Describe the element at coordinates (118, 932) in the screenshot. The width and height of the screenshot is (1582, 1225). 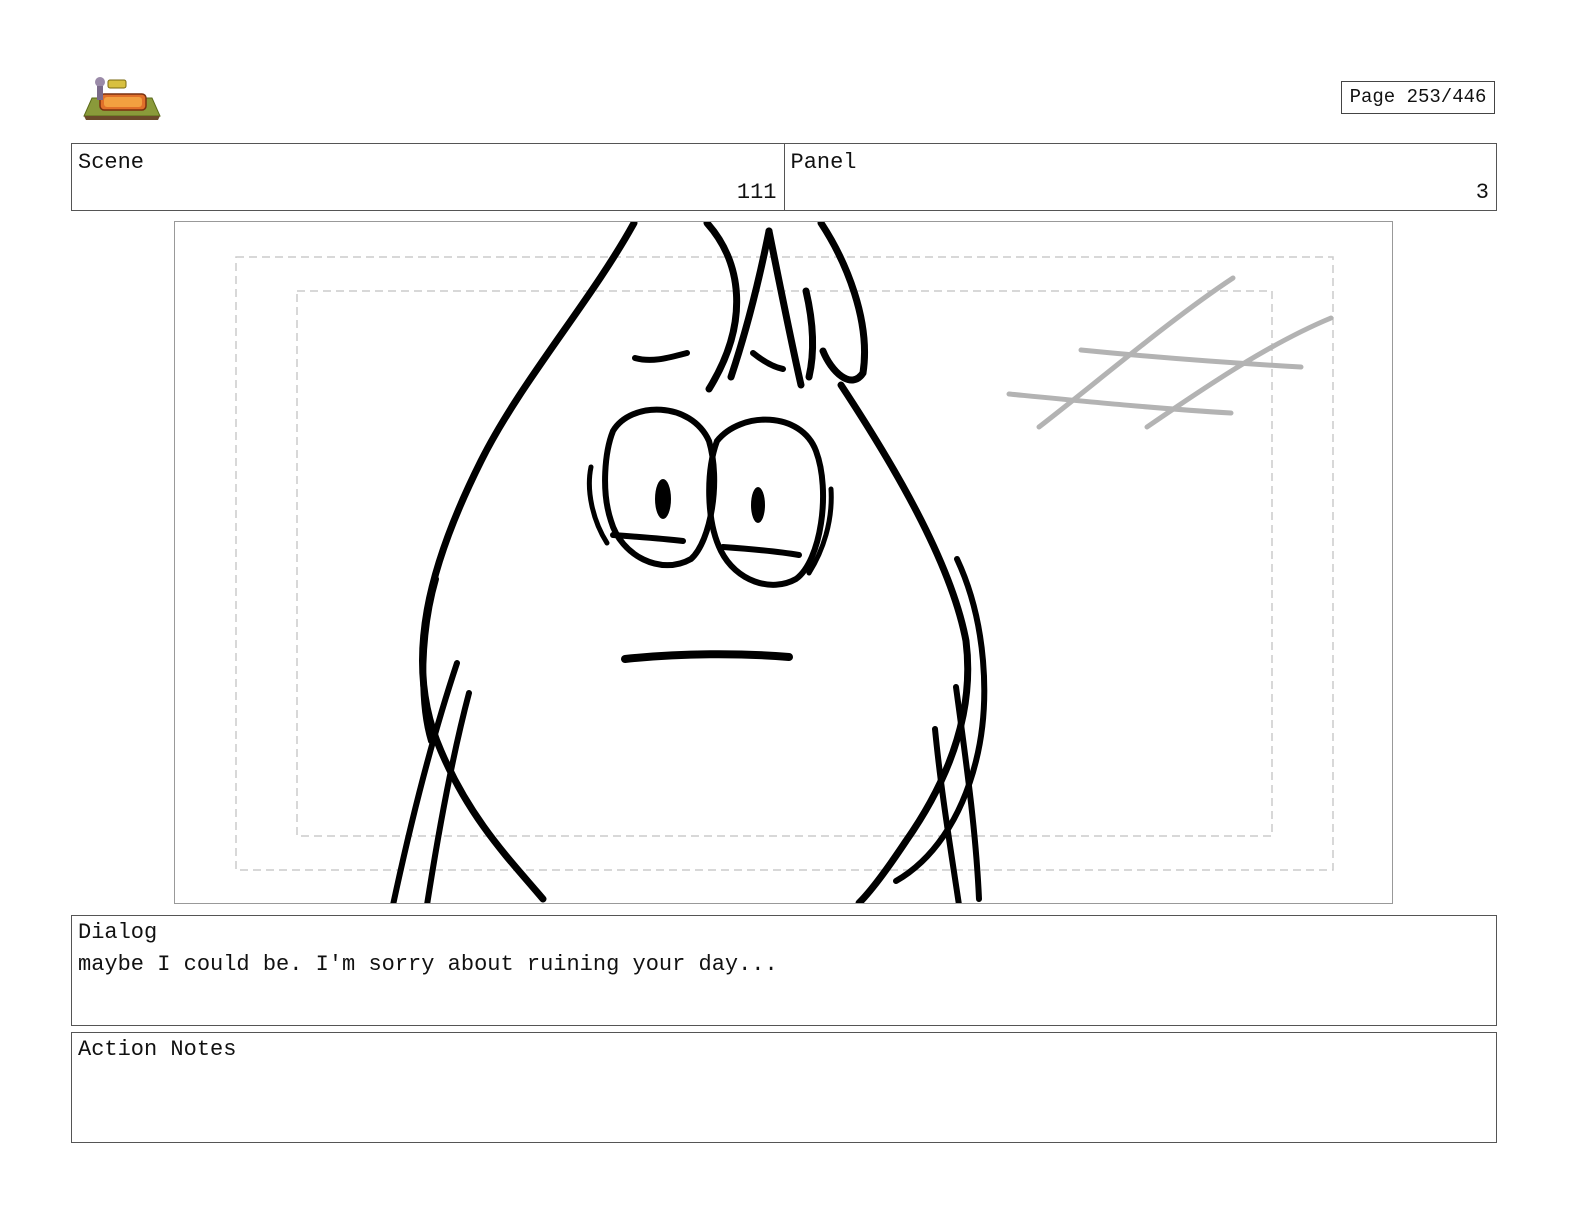
I see `dialog-label: Dialog` at that location.